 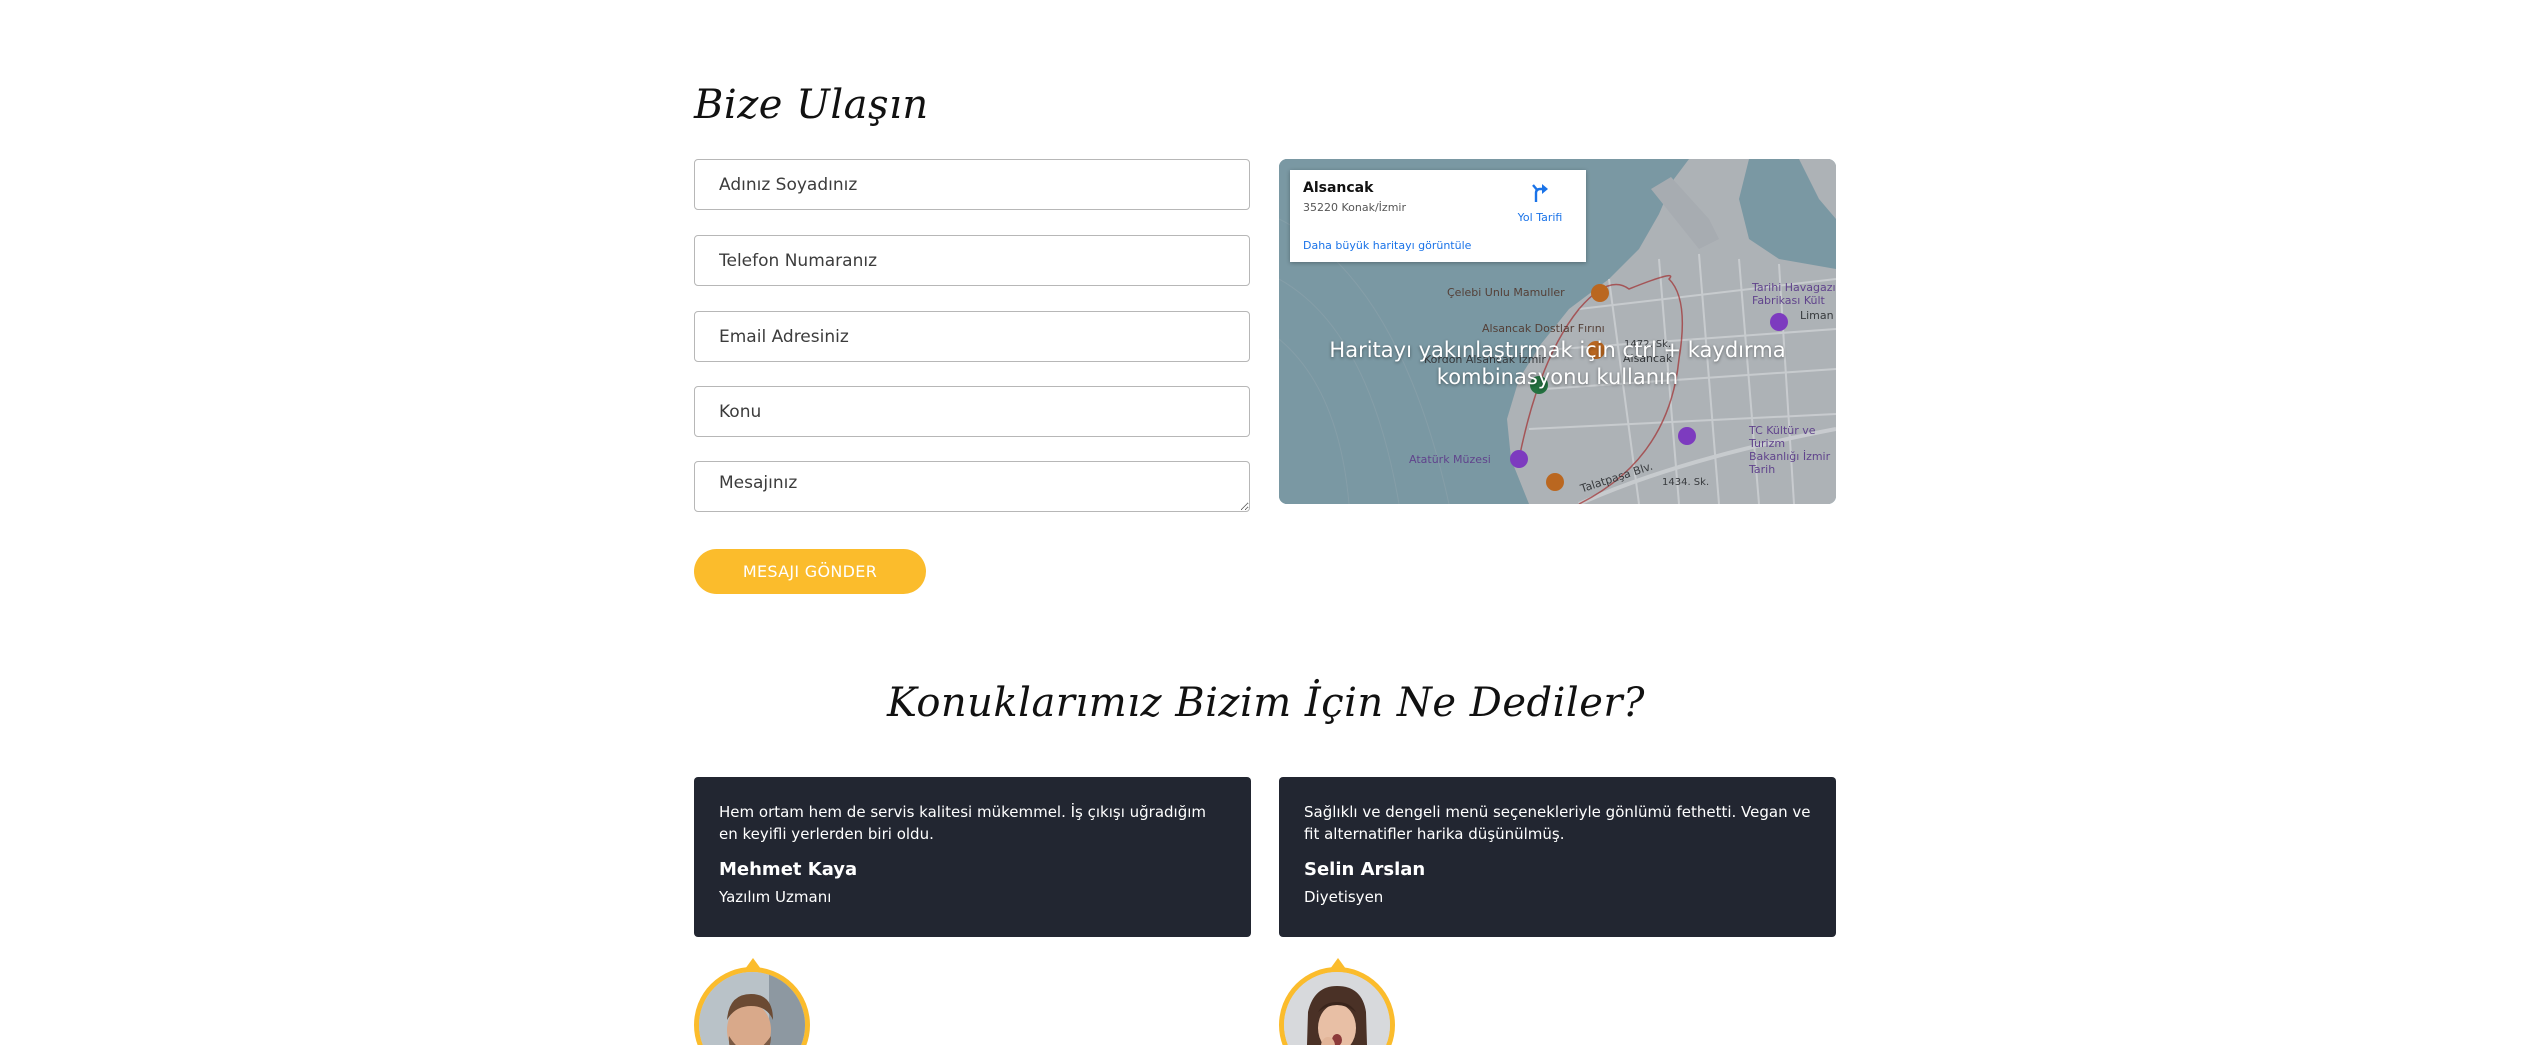 What do you see at coordinates (1540, 193) in the screenshot?
I see `directions-icon` at bounding box center [1540, 193].